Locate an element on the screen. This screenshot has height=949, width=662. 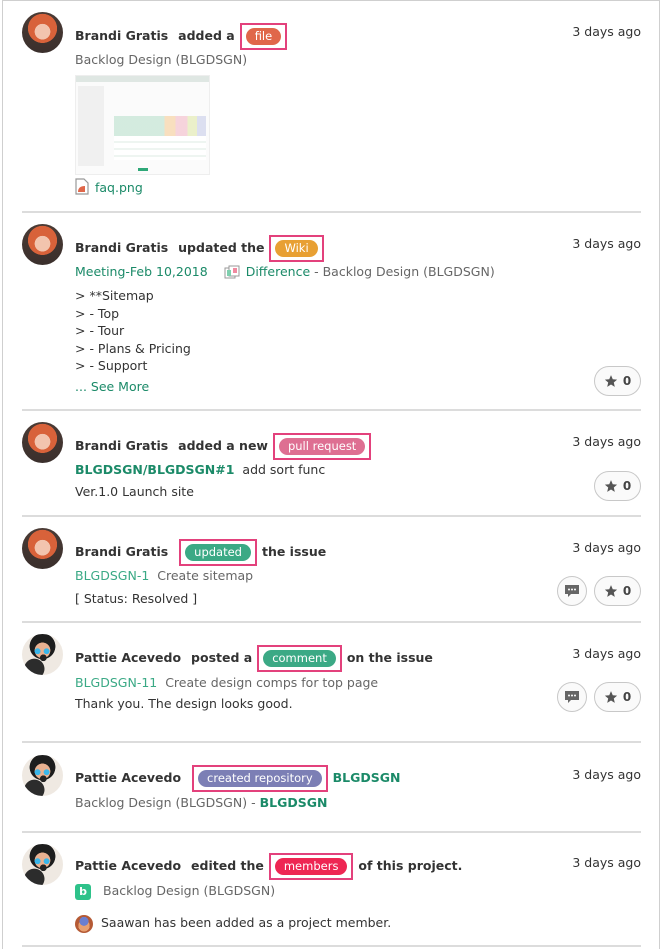
activity-header: Brandi Gratis updated the Wiki is located at coordinates (200, 248).